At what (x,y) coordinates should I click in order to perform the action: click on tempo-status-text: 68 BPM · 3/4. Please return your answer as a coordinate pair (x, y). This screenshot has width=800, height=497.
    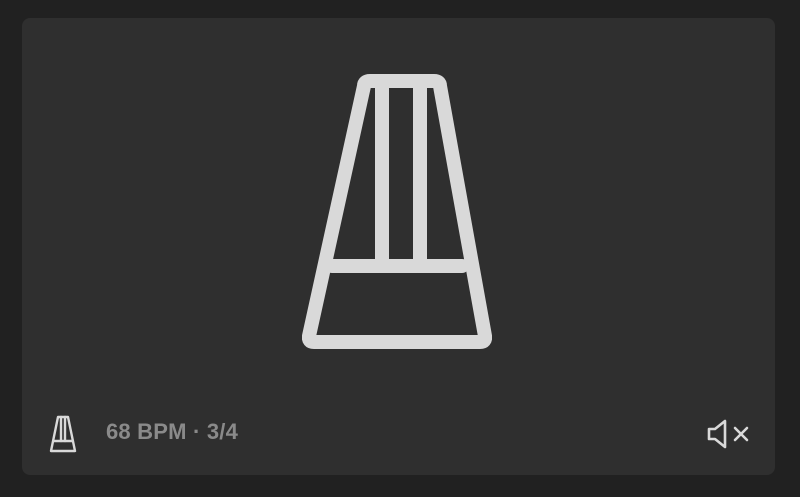
    Looking at the image, I should click on (172, 431).